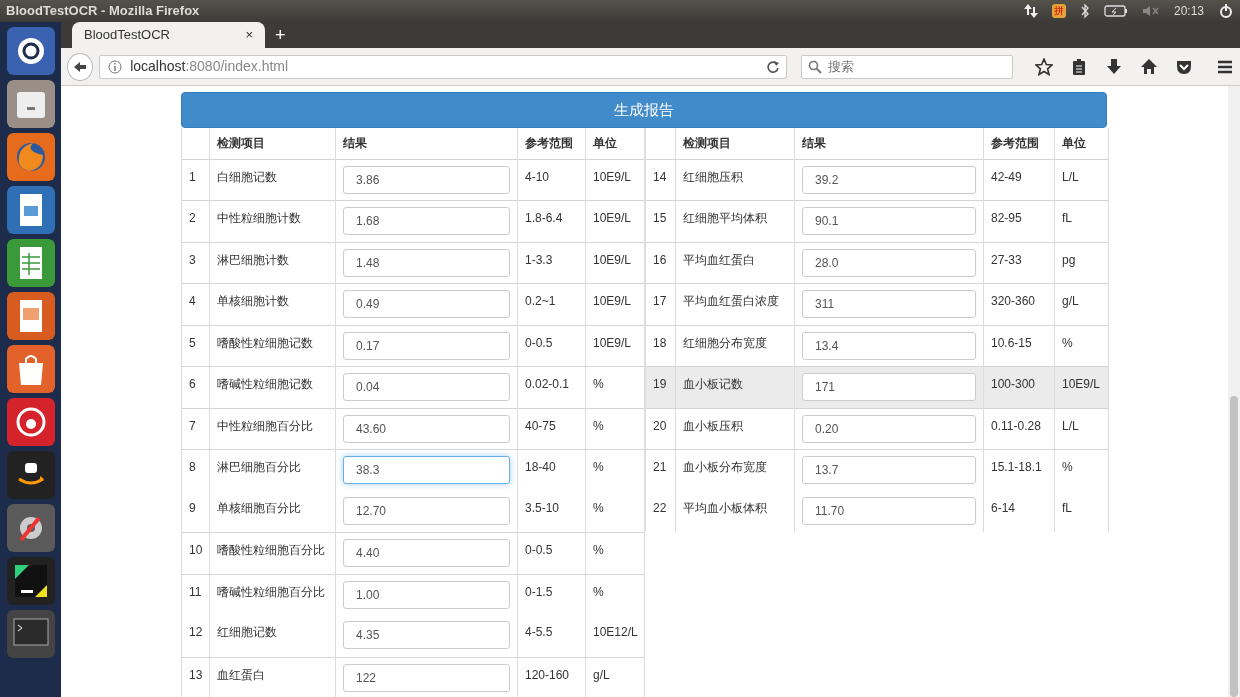  What do you see at coordinates (1149, 66) in the screenshot?
I see `home-icon` at bounding box center [1149, 66].